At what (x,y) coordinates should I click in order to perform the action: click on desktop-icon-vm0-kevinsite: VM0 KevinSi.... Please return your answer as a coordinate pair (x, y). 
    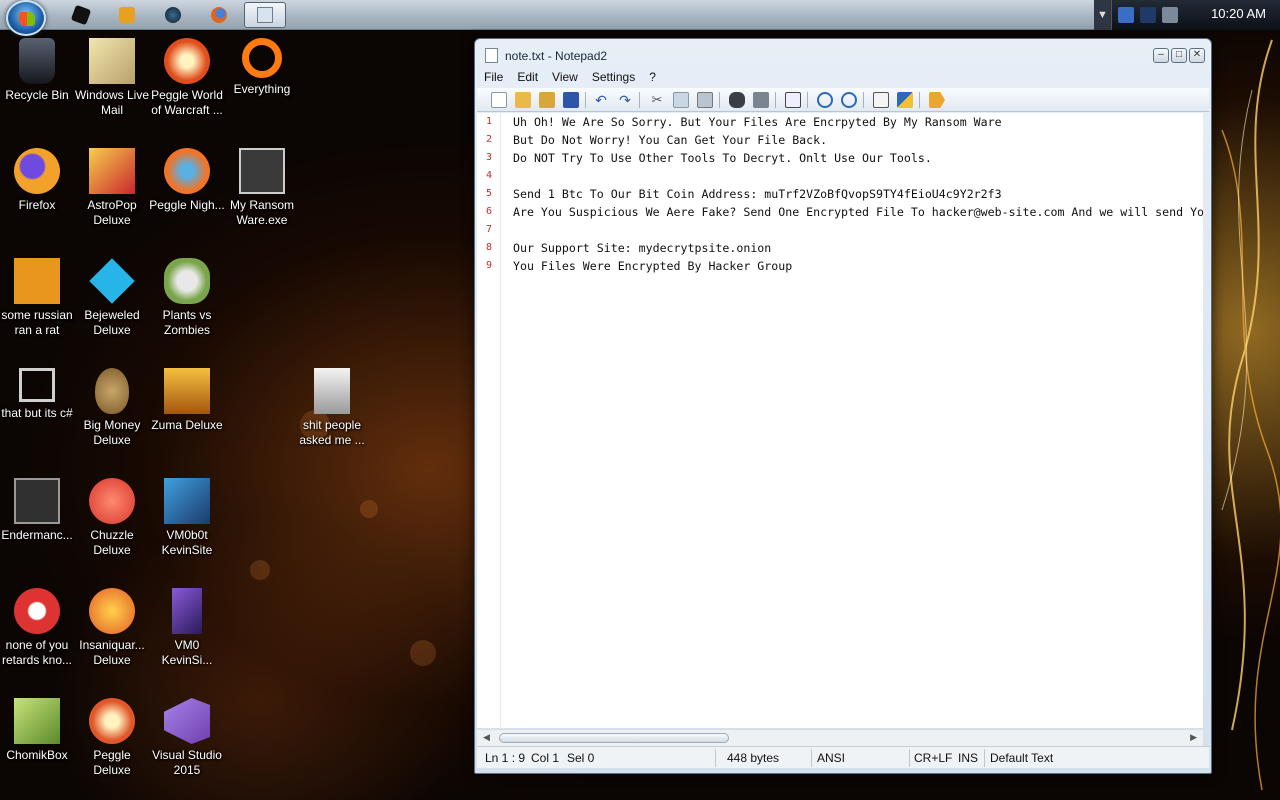
    Looking at the image, I should click on (187, 628).